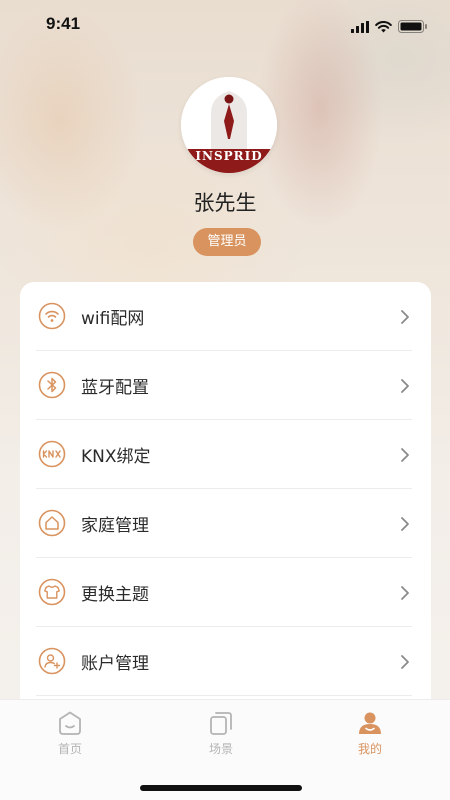  Describe the element at coordinates (227, 242) in the screenshot. I see `role-badge: 管理员` at that location.